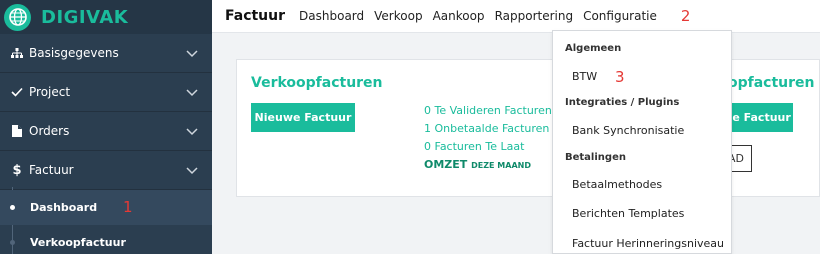 The image size is (820, 254). I want to click on dropdown-item-btw: BTW, so click(584, 76).